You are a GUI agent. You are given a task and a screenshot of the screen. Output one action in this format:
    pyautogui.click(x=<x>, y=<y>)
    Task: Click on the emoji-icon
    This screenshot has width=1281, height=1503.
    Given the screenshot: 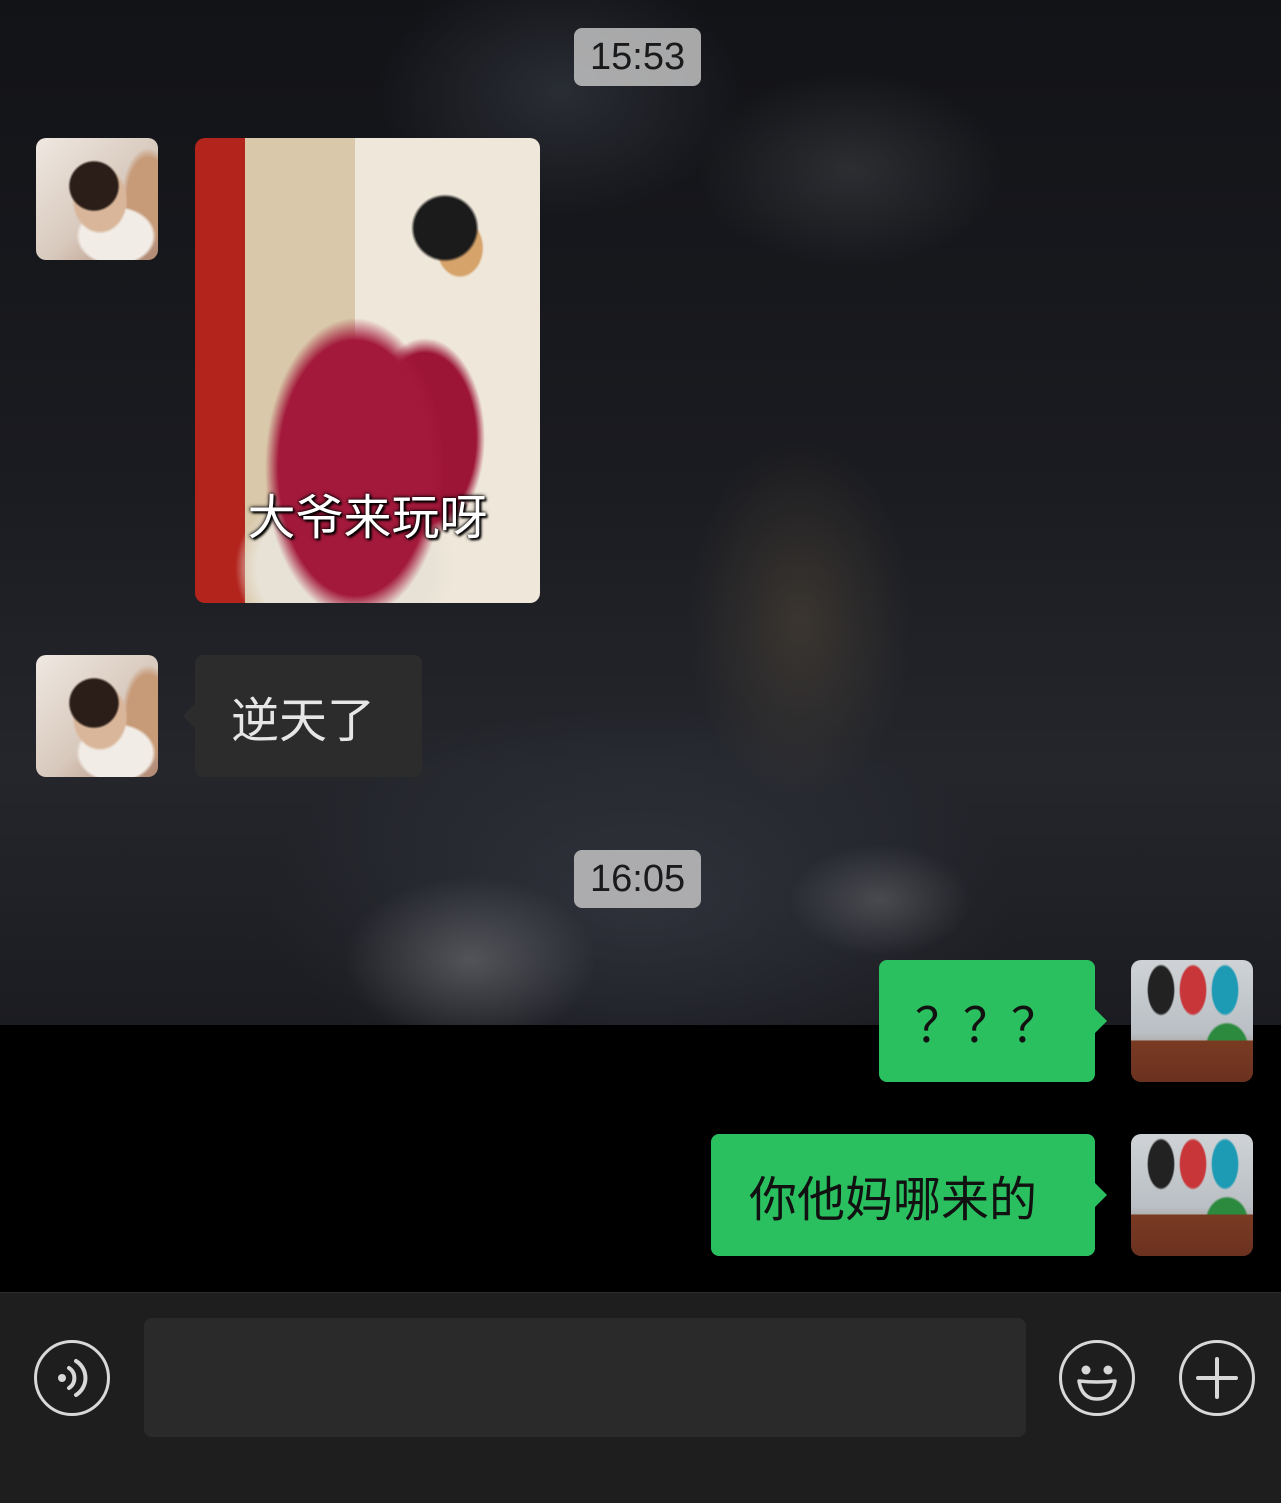 What is the action you would take?
    pyautogui.click(x=1097, y=1383)
    